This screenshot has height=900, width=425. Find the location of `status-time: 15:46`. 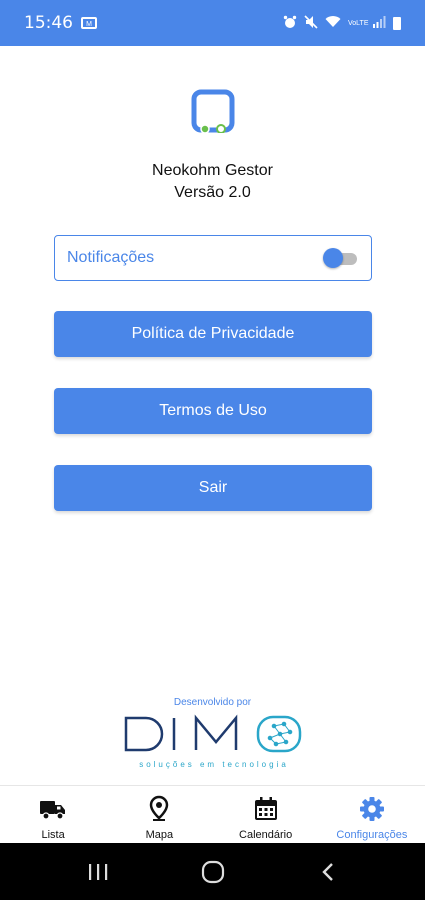

status-time: 15:46 is located at coordinates (48, 23).